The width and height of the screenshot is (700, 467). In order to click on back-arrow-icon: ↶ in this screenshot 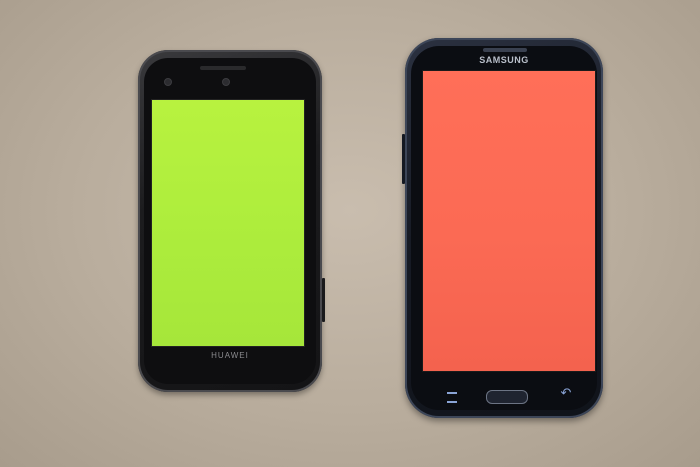, I will do `click(566, 392)`.